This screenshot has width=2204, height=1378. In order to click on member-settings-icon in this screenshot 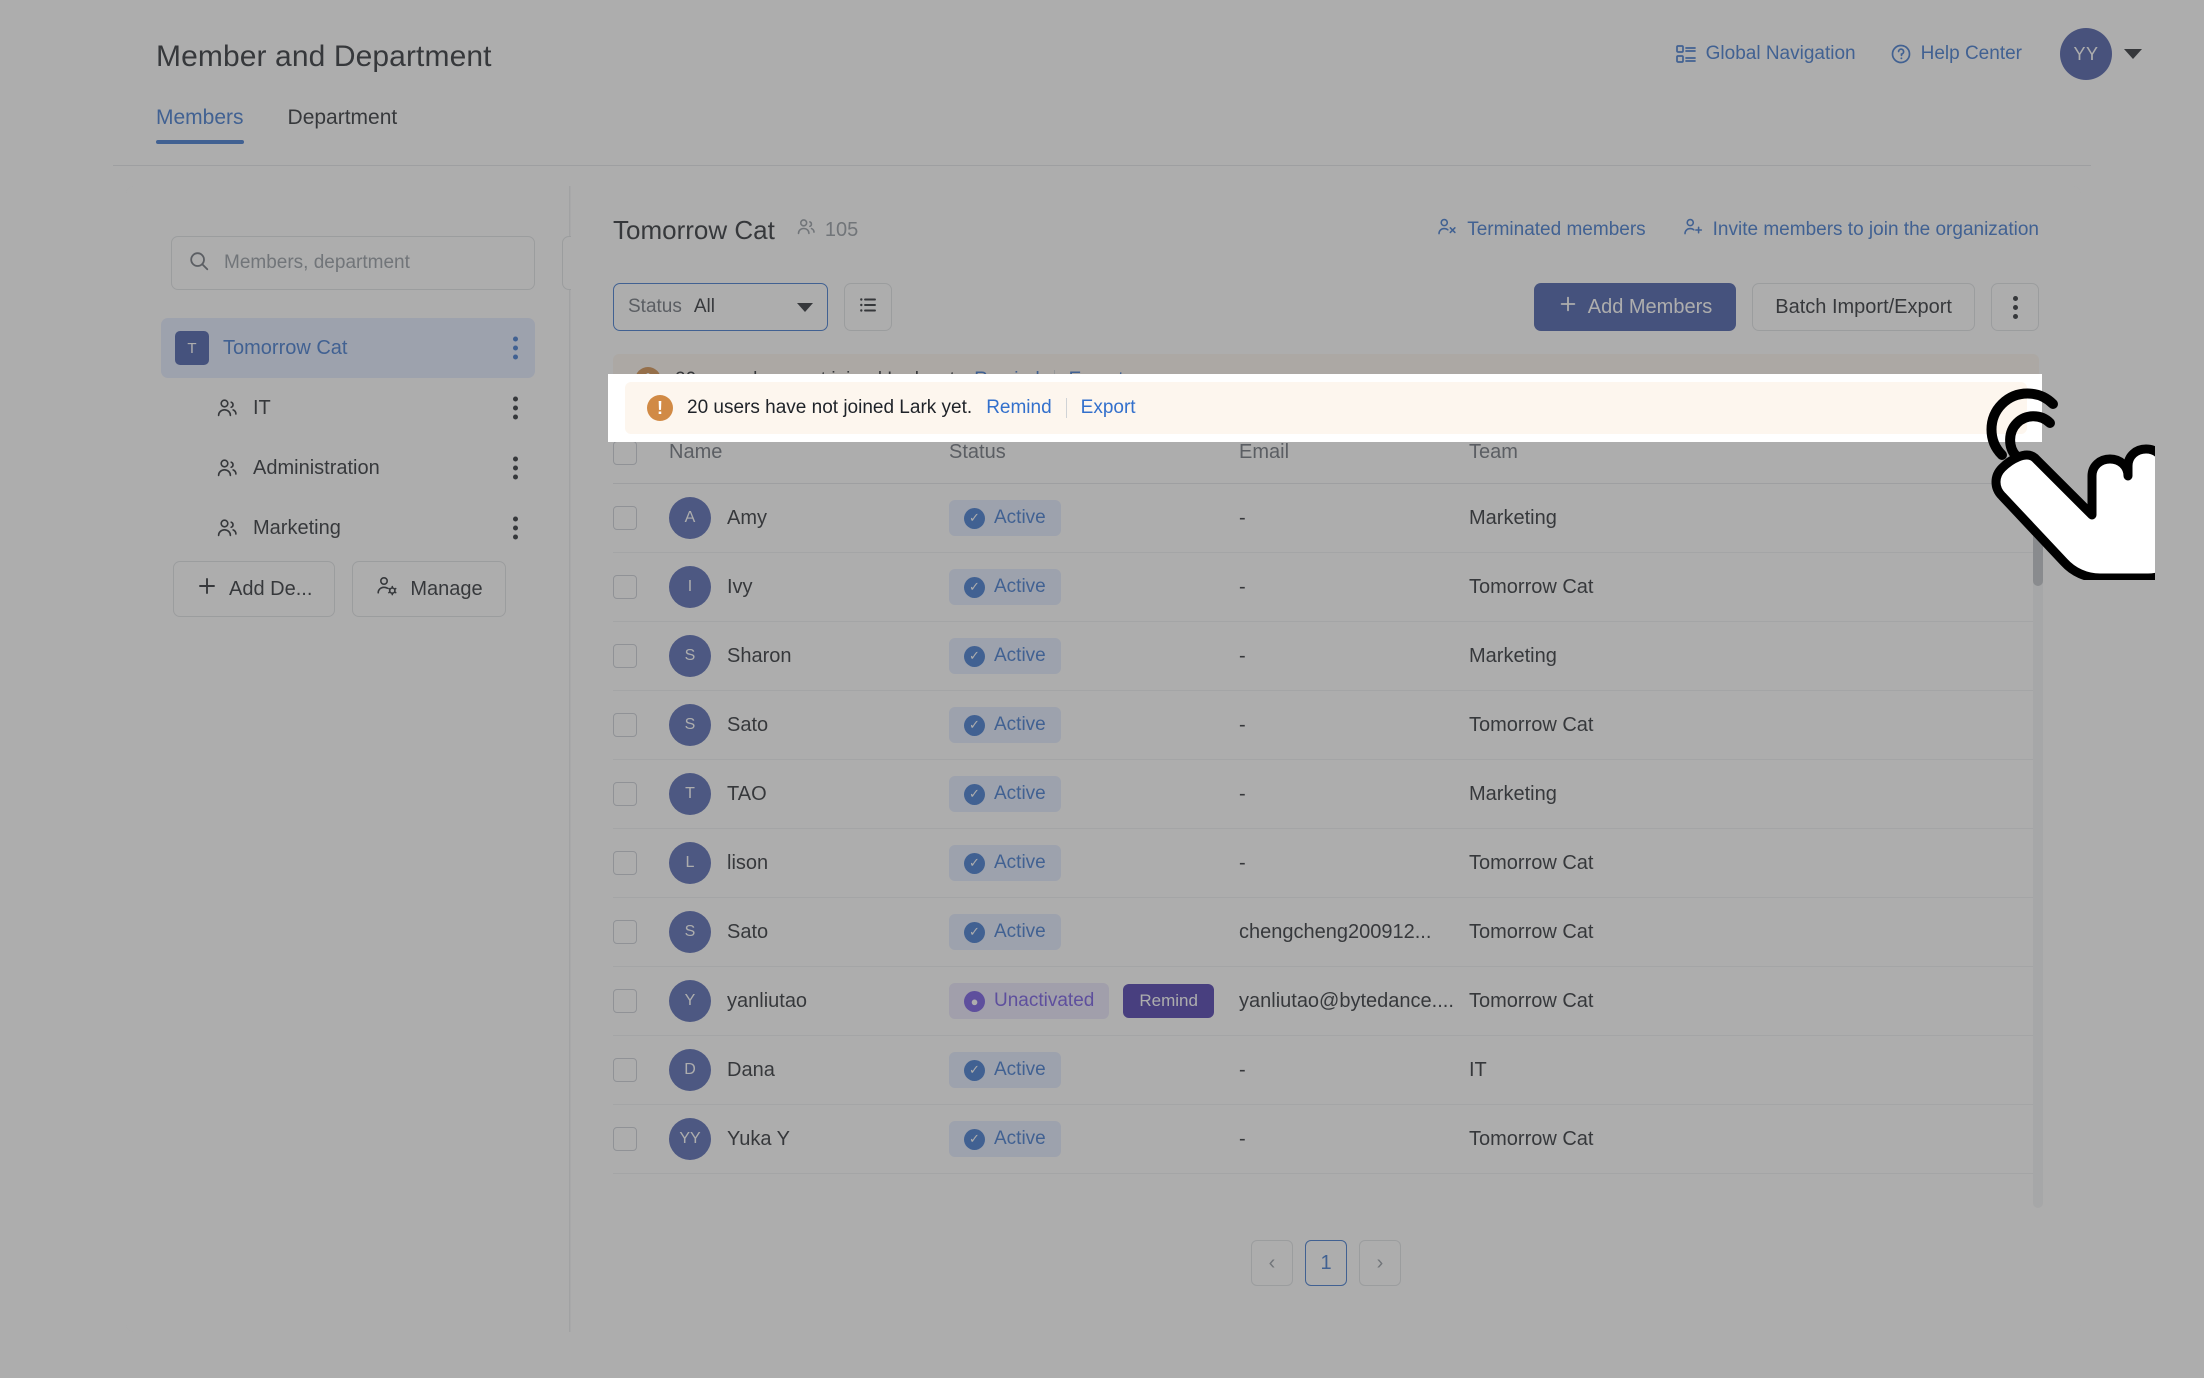, I will do `click(387, 589)`.